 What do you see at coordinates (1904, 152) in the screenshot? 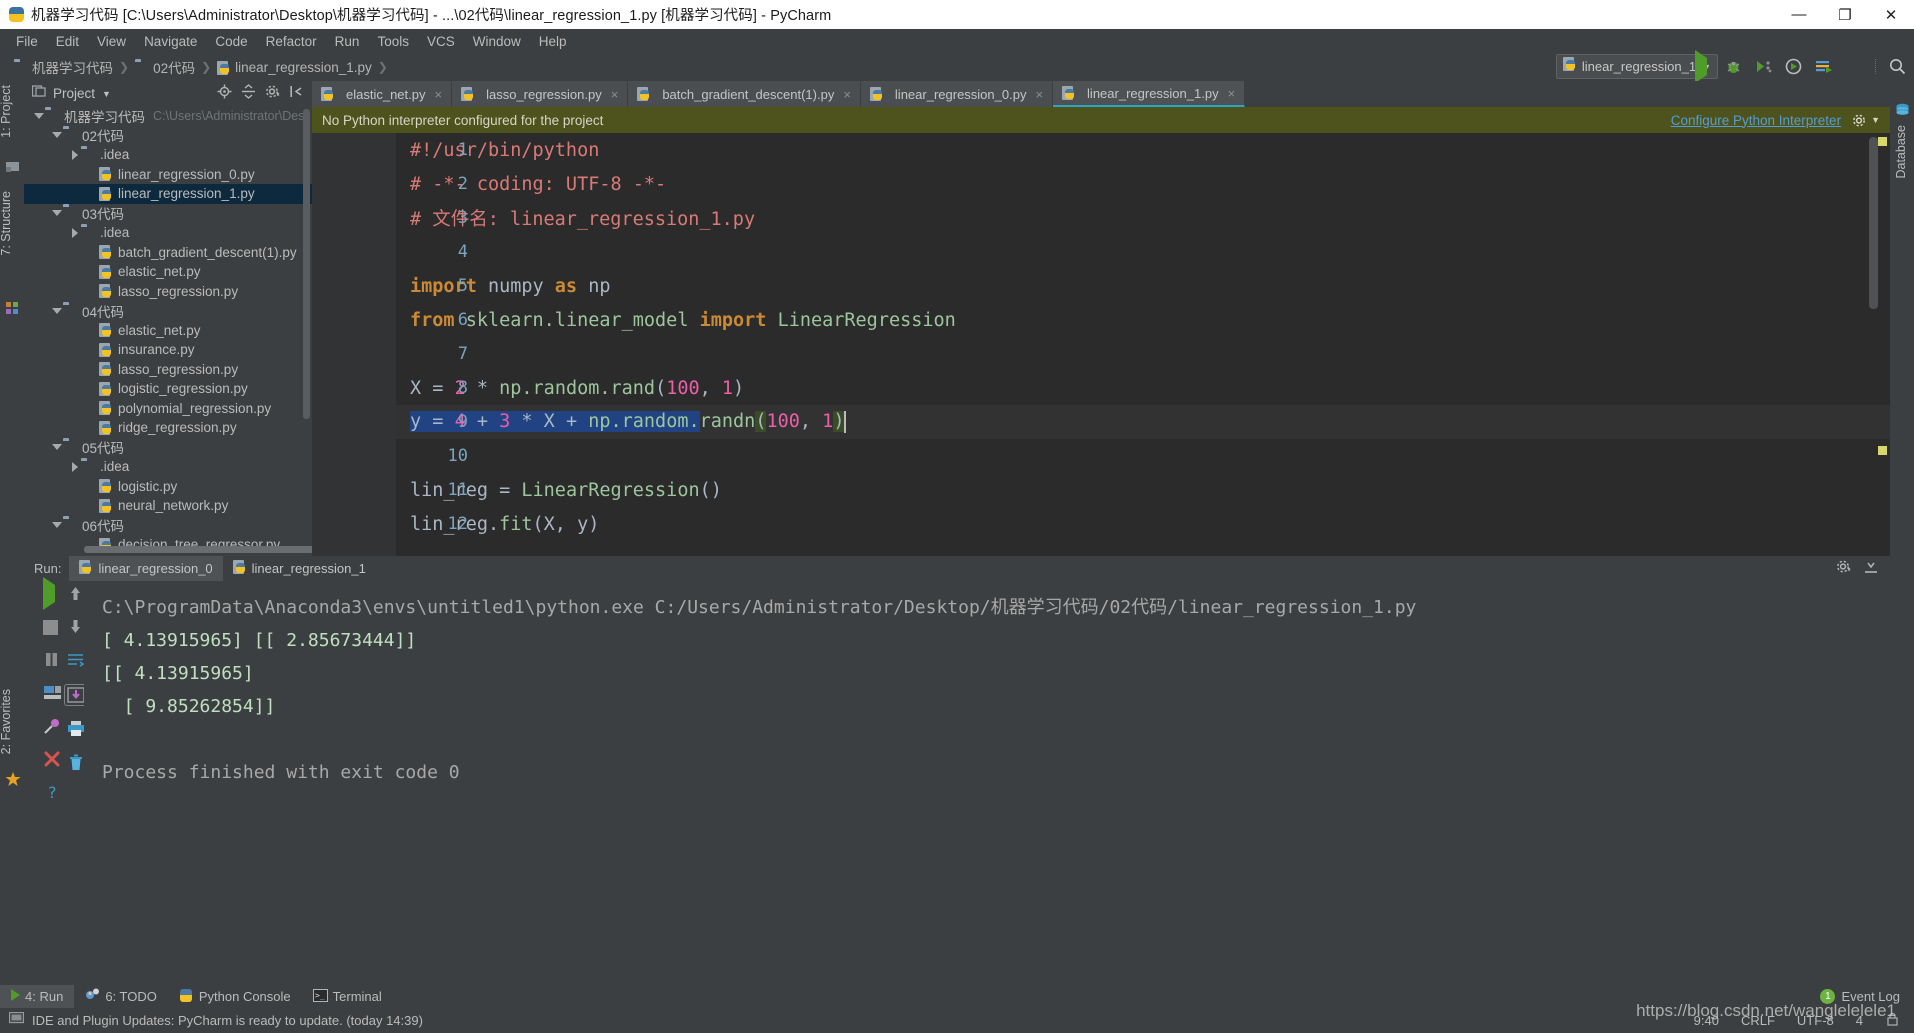
I see `sidebar-item-database: Database` at bounding box center [1904, 152].